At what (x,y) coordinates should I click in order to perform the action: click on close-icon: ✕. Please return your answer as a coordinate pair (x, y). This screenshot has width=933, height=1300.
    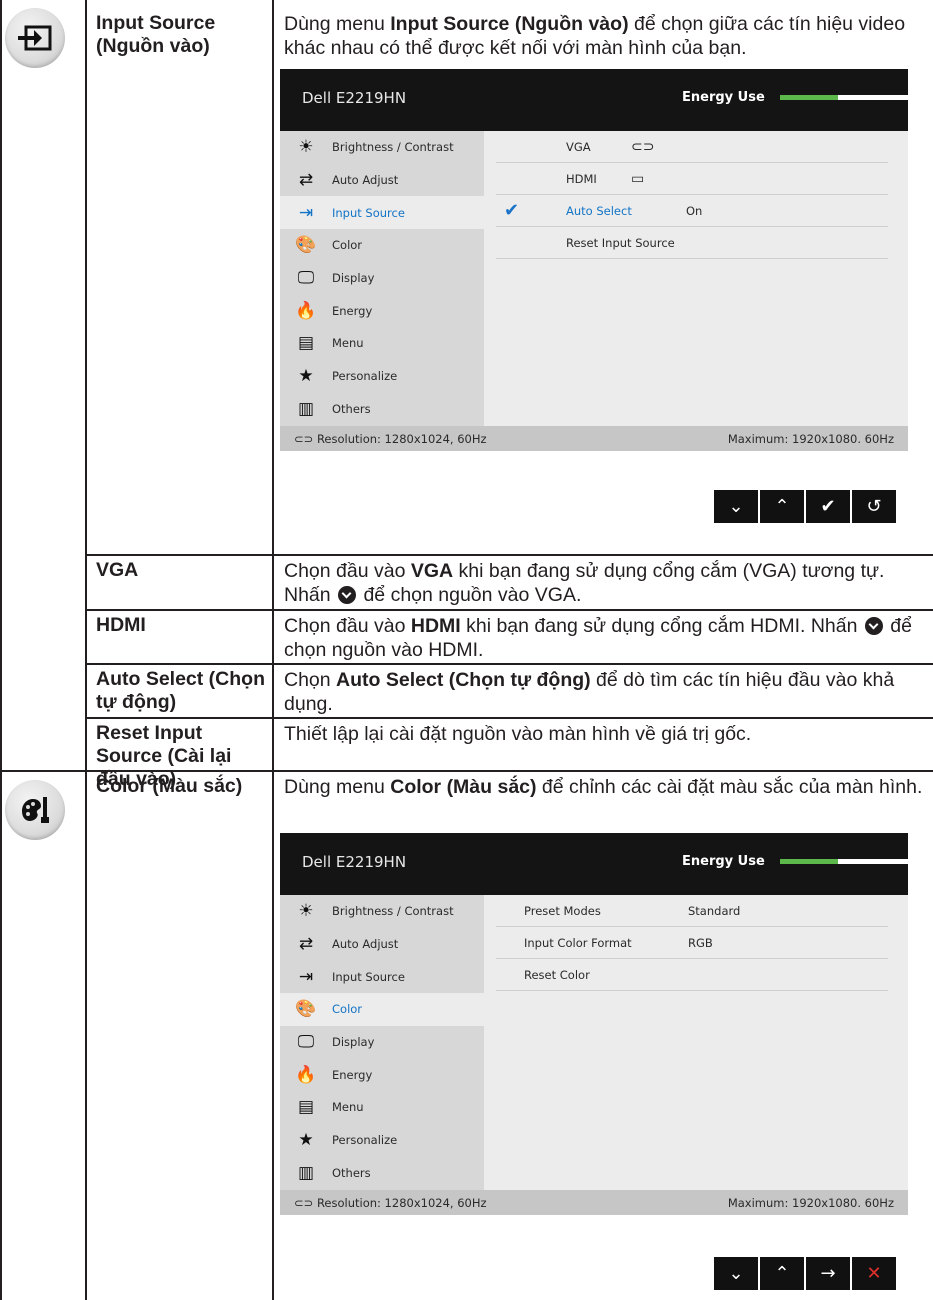
    Looking at the image, I should click on (874, 1273).